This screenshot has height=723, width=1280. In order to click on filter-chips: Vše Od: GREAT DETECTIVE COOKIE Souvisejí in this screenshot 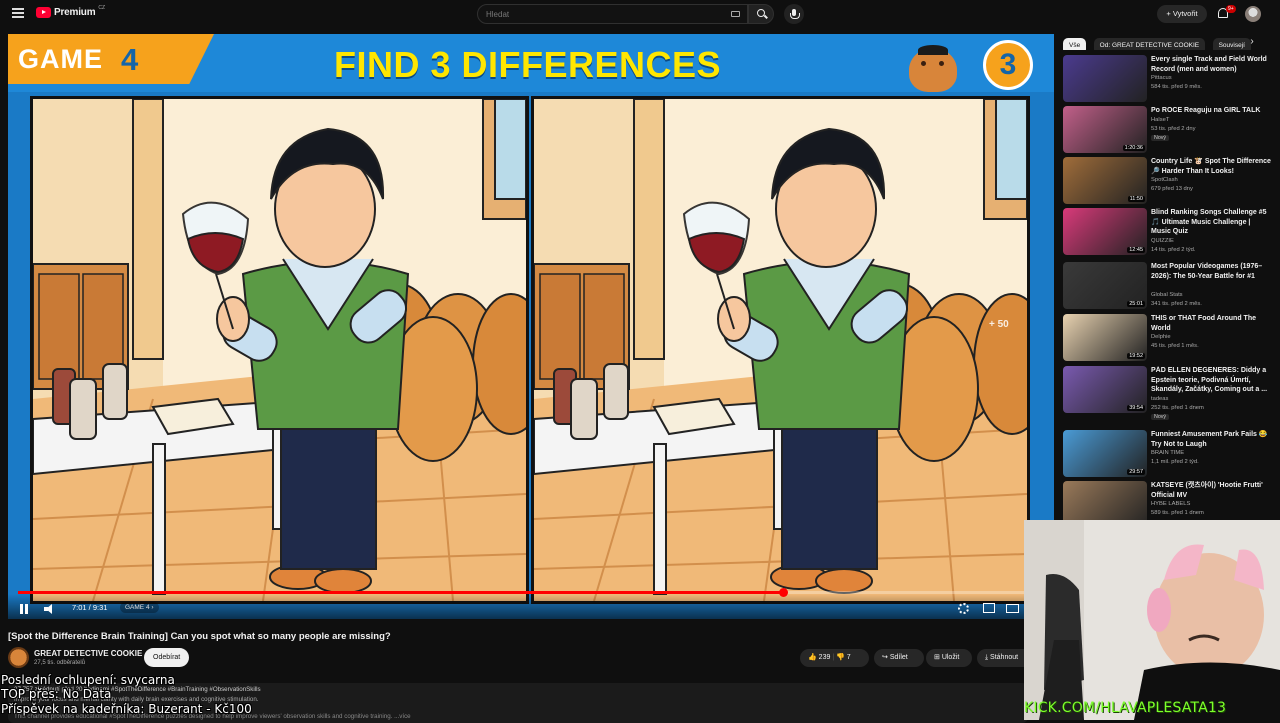, I will do `click(1167, 42)`.